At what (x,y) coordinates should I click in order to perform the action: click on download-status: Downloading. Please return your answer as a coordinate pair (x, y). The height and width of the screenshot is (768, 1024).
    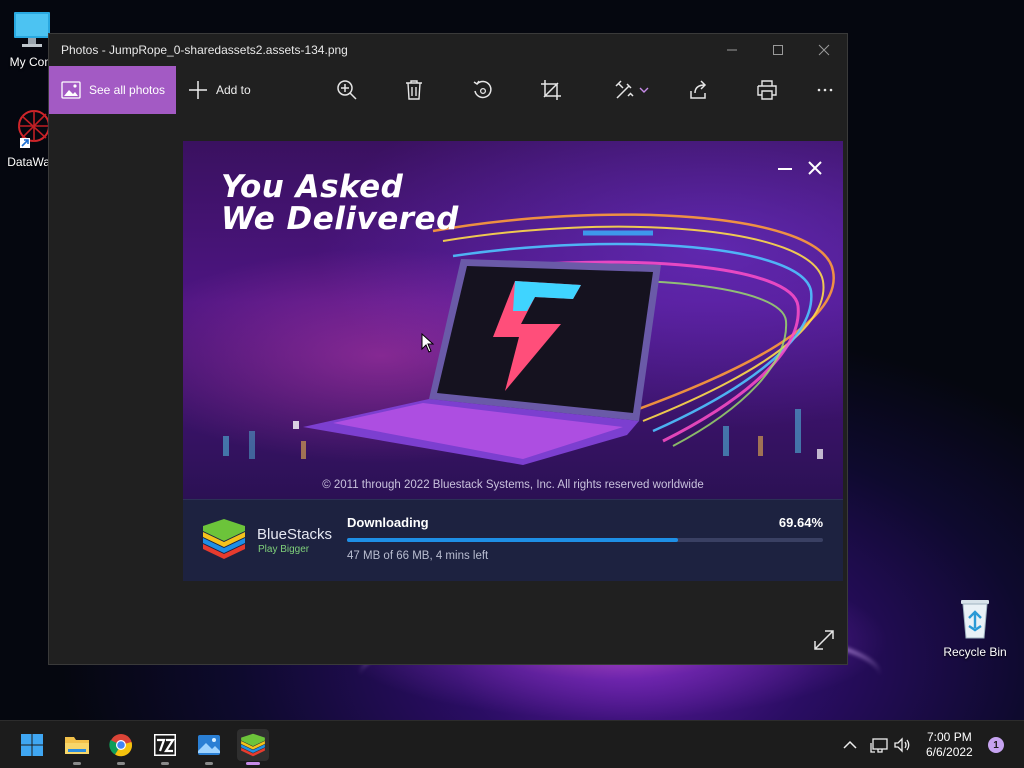
    Looking at the image, I should click on (388, 522).